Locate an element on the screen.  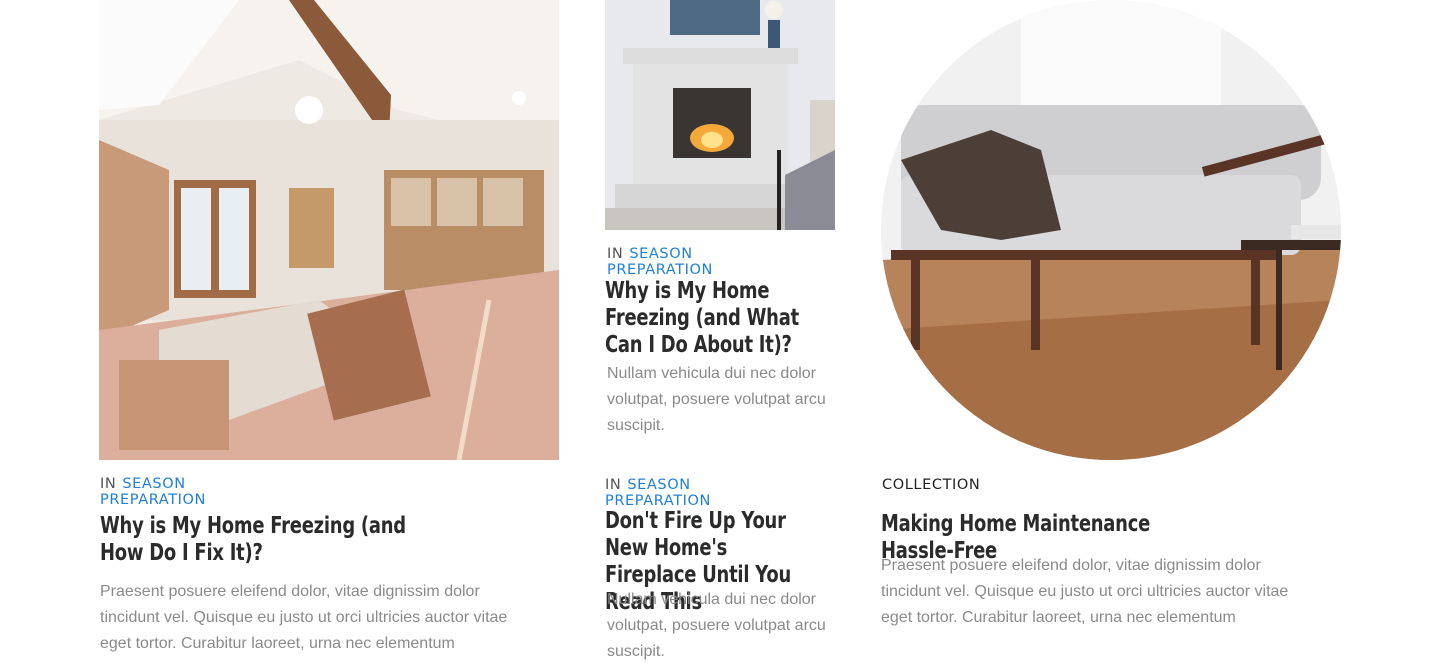
post-image-fireplace is located at coordinates (720, 115).